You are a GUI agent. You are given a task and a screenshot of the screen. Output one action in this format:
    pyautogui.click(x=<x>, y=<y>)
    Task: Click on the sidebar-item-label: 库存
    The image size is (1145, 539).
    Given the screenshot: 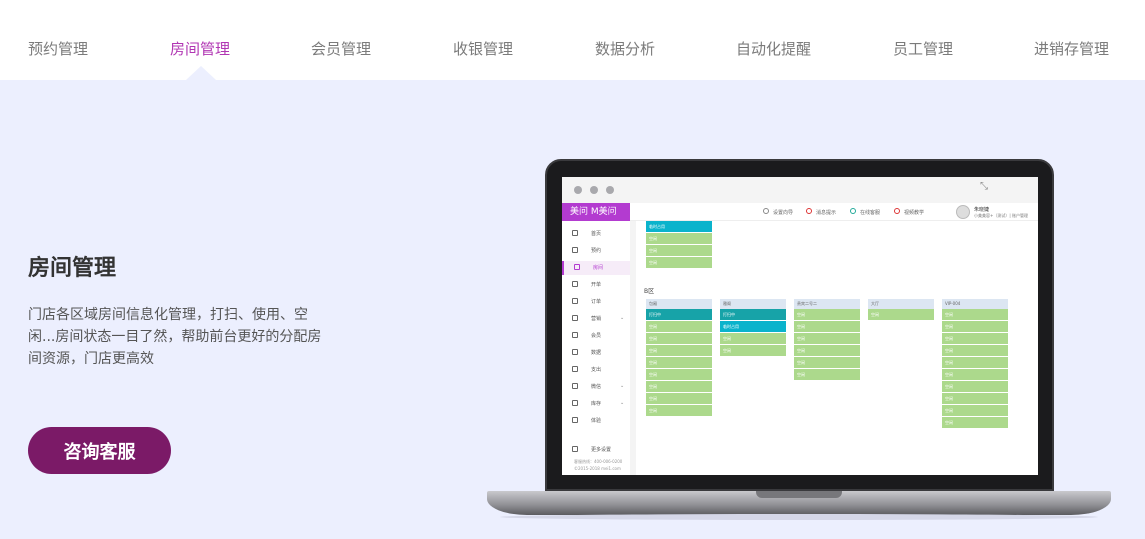 What is the action you would take?
    pyautogui.click(x=596, y=404)
    